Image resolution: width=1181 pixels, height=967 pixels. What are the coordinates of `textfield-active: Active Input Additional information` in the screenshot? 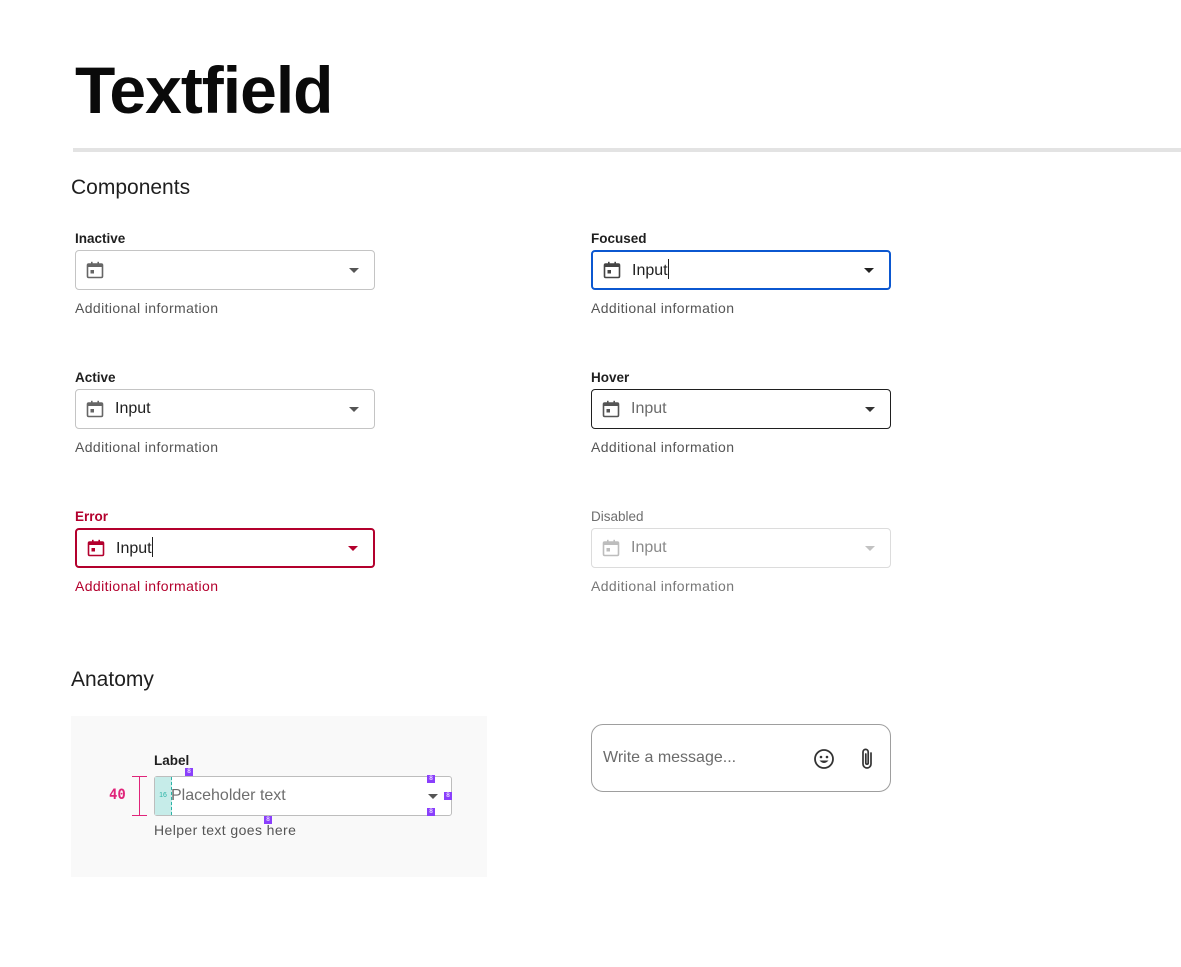 It's located at (225, 412).